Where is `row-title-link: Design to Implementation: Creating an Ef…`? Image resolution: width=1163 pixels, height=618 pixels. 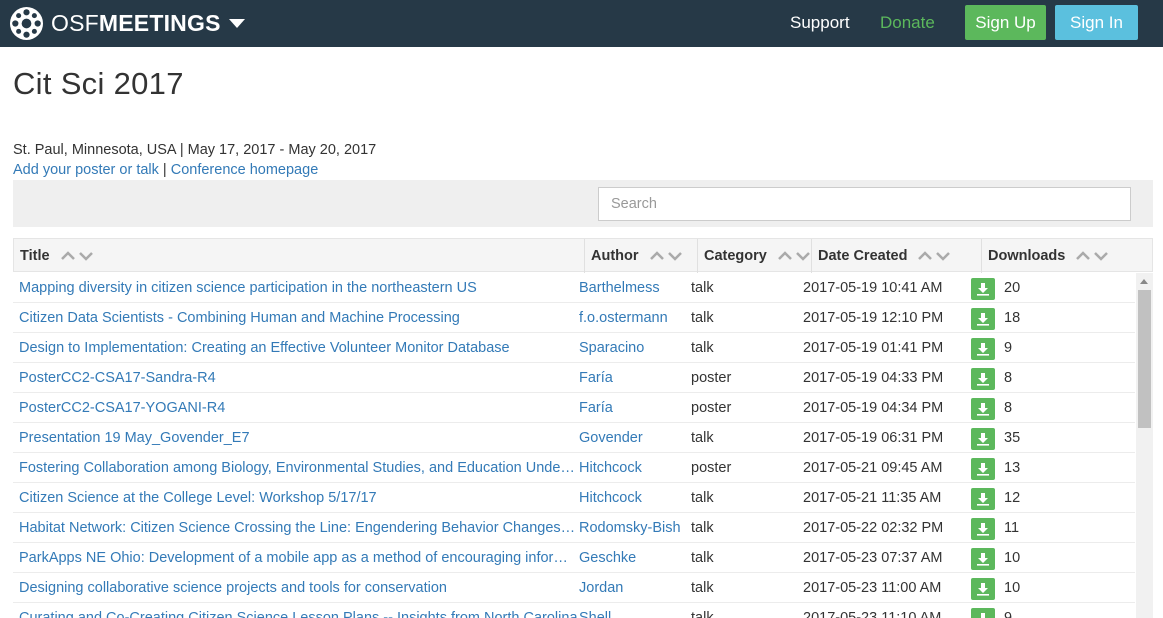 row-title-link: Design to Implementation: Creating an Ef… is located at coordinates (299, 348).